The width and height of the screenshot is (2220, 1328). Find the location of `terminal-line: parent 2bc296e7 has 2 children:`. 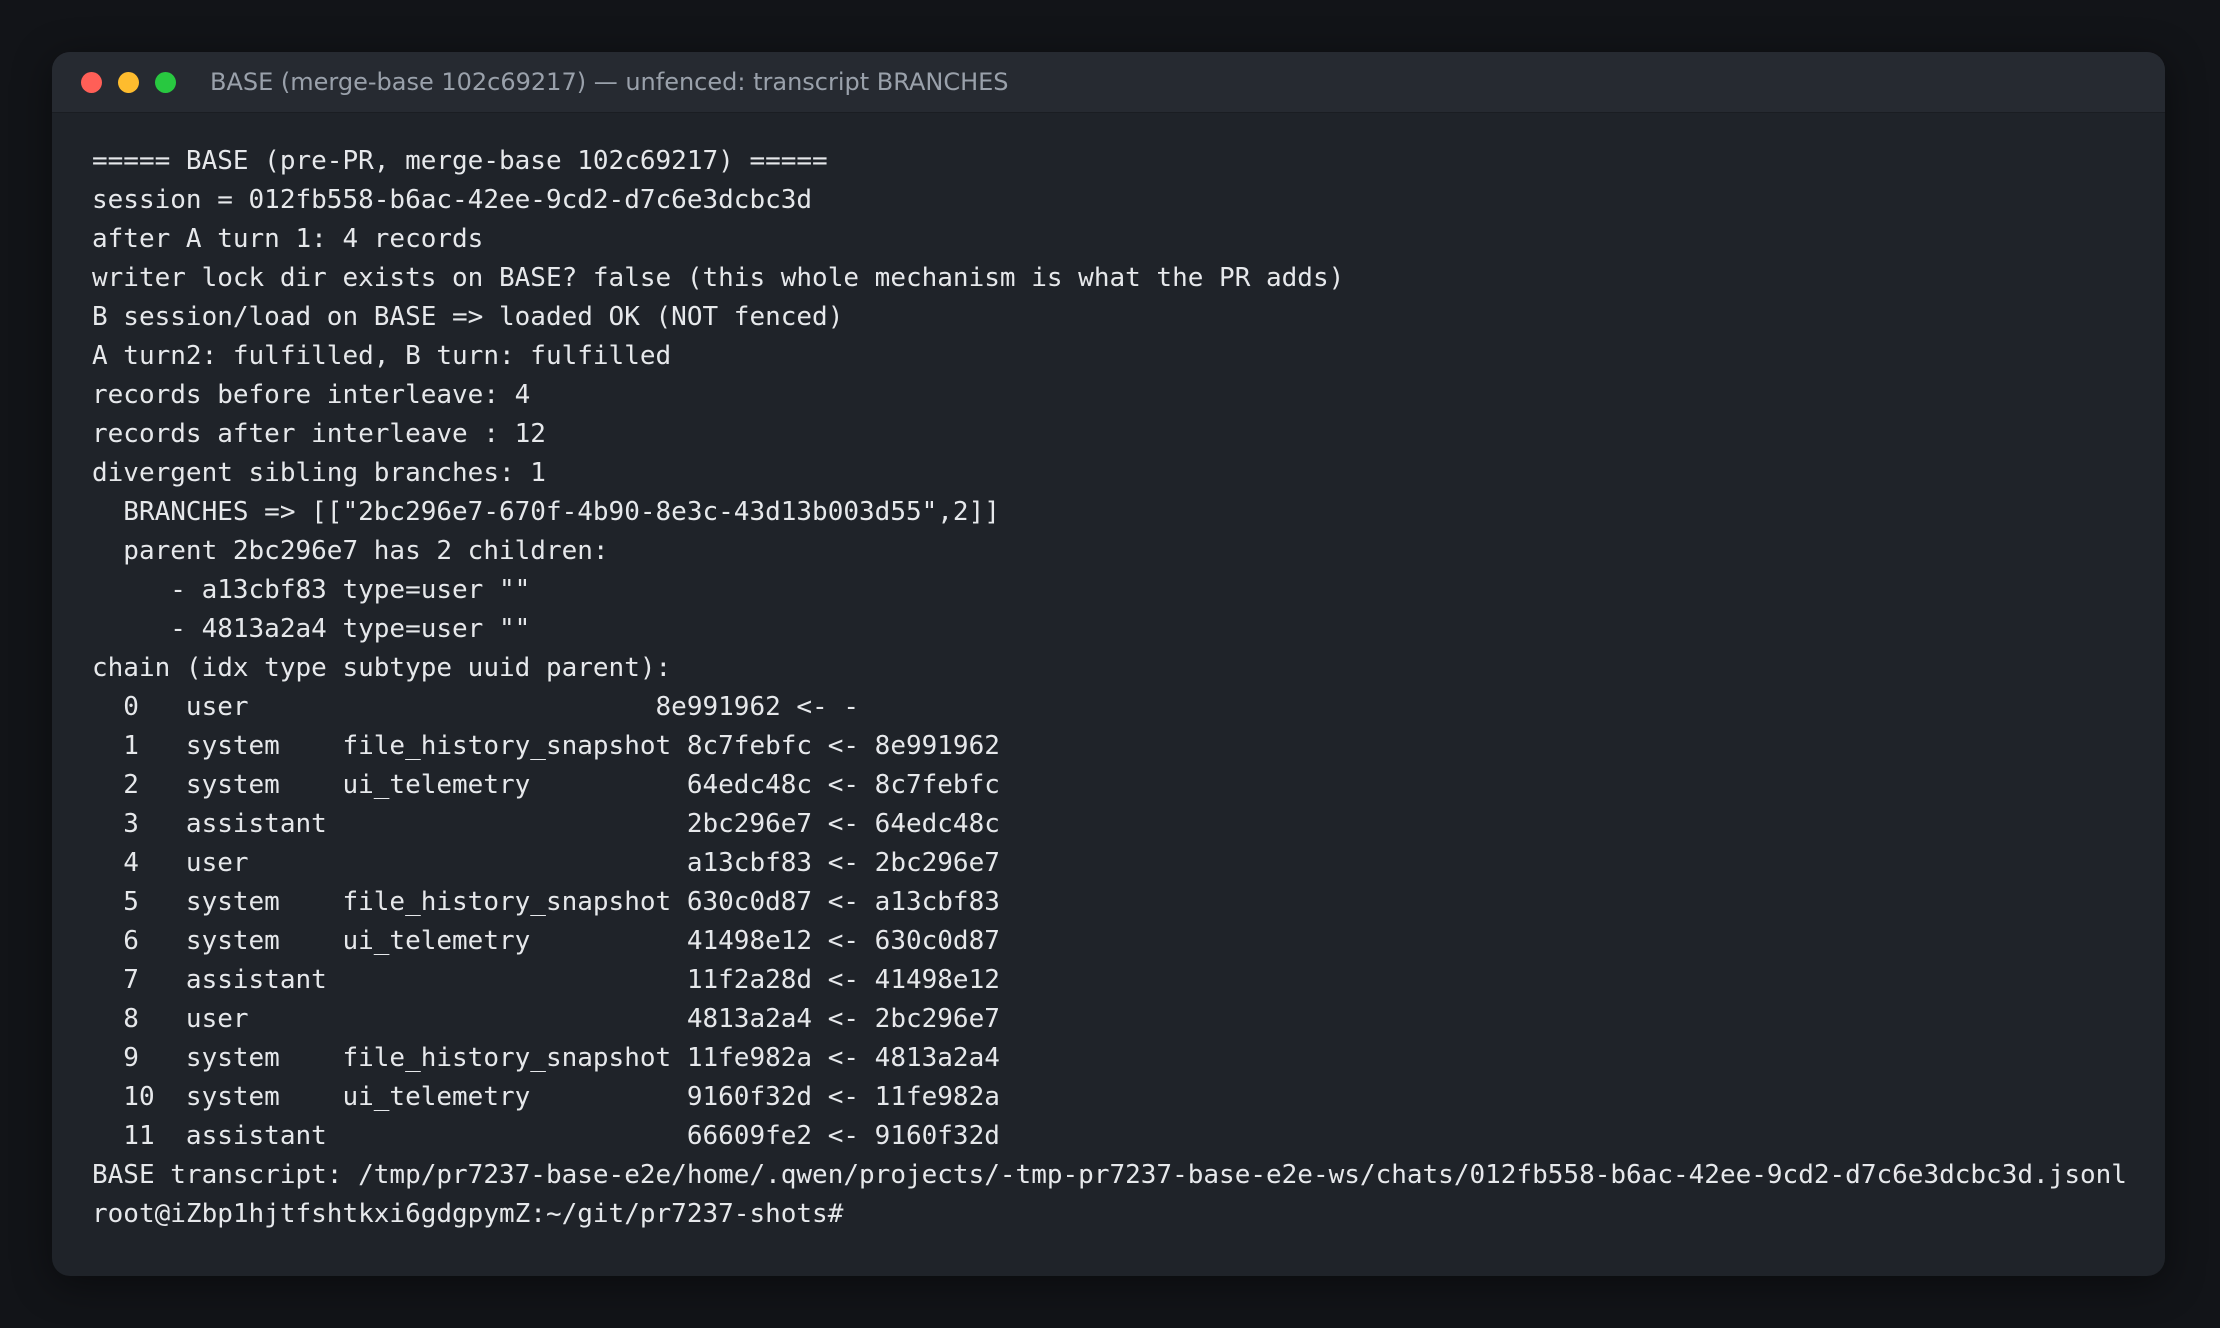

terminal-line: parent 2bc296e7 has 2 children: is located at coordinates (350, 551).